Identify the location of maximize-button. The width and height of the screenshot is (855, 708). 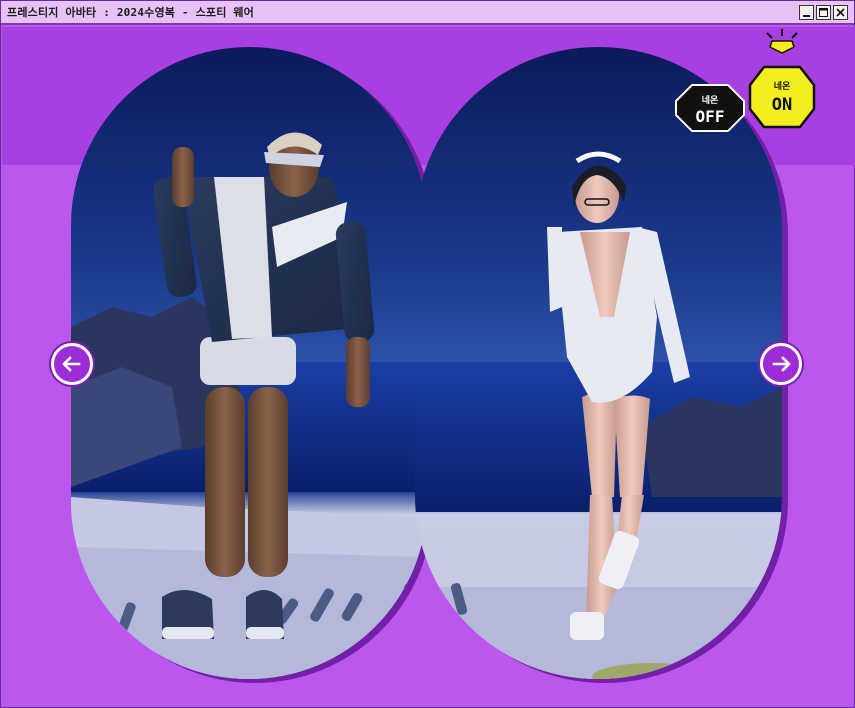
(823, 12).